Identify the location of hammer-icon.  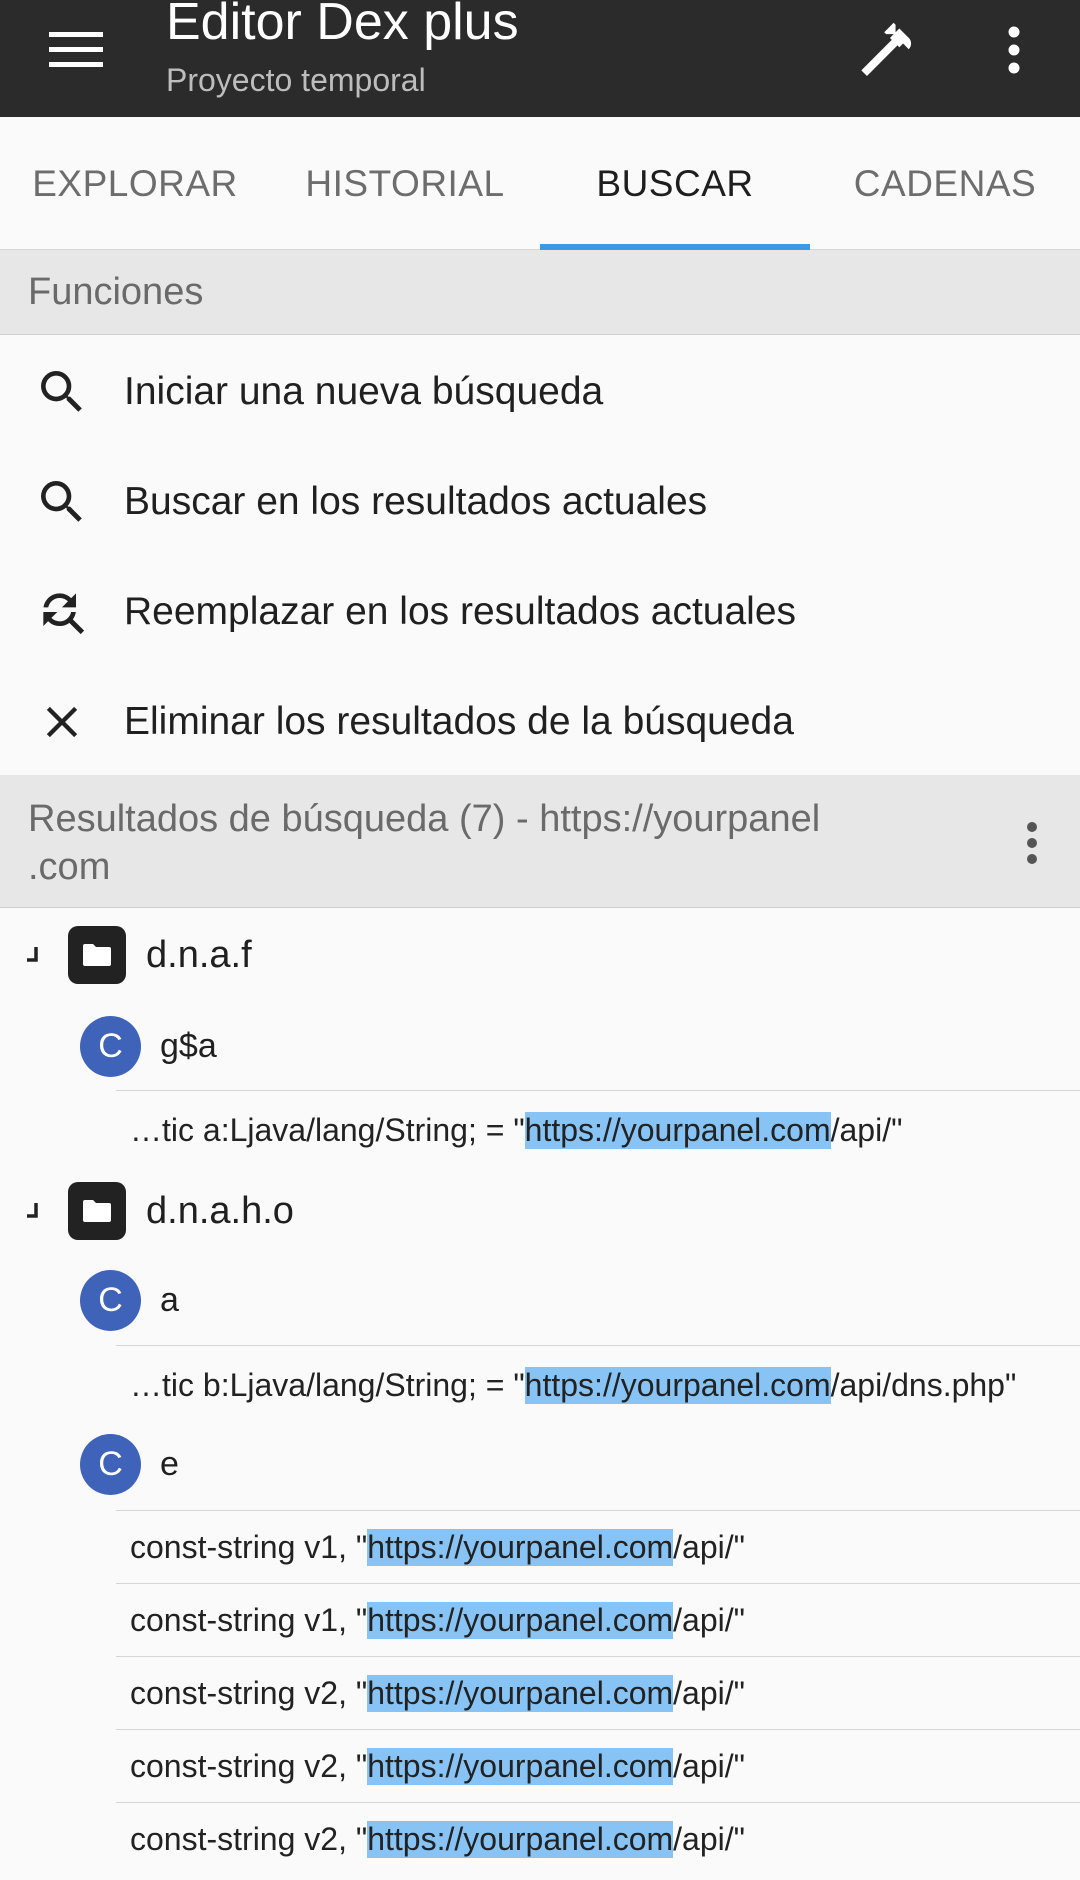
(888, 50).